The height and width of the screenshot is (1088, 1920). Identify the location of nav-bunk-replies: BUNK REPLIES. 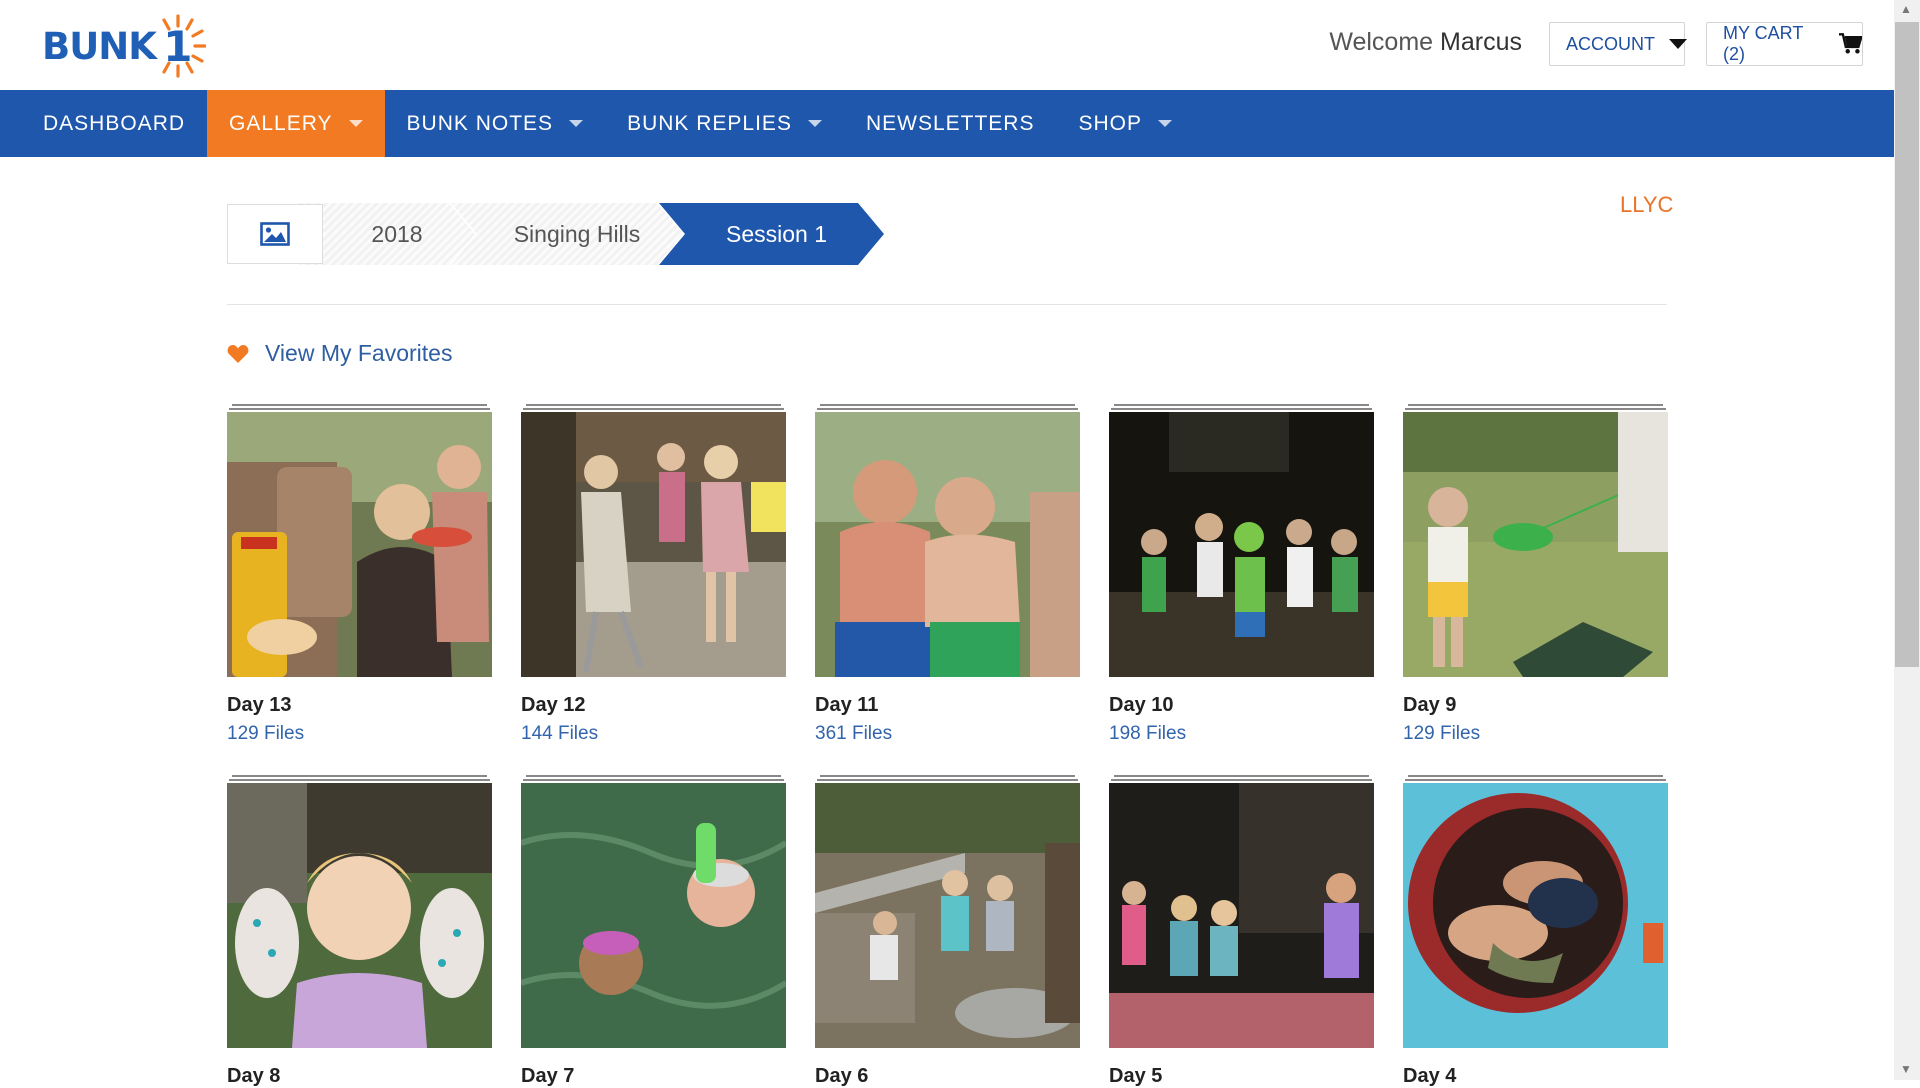
(724, 123).